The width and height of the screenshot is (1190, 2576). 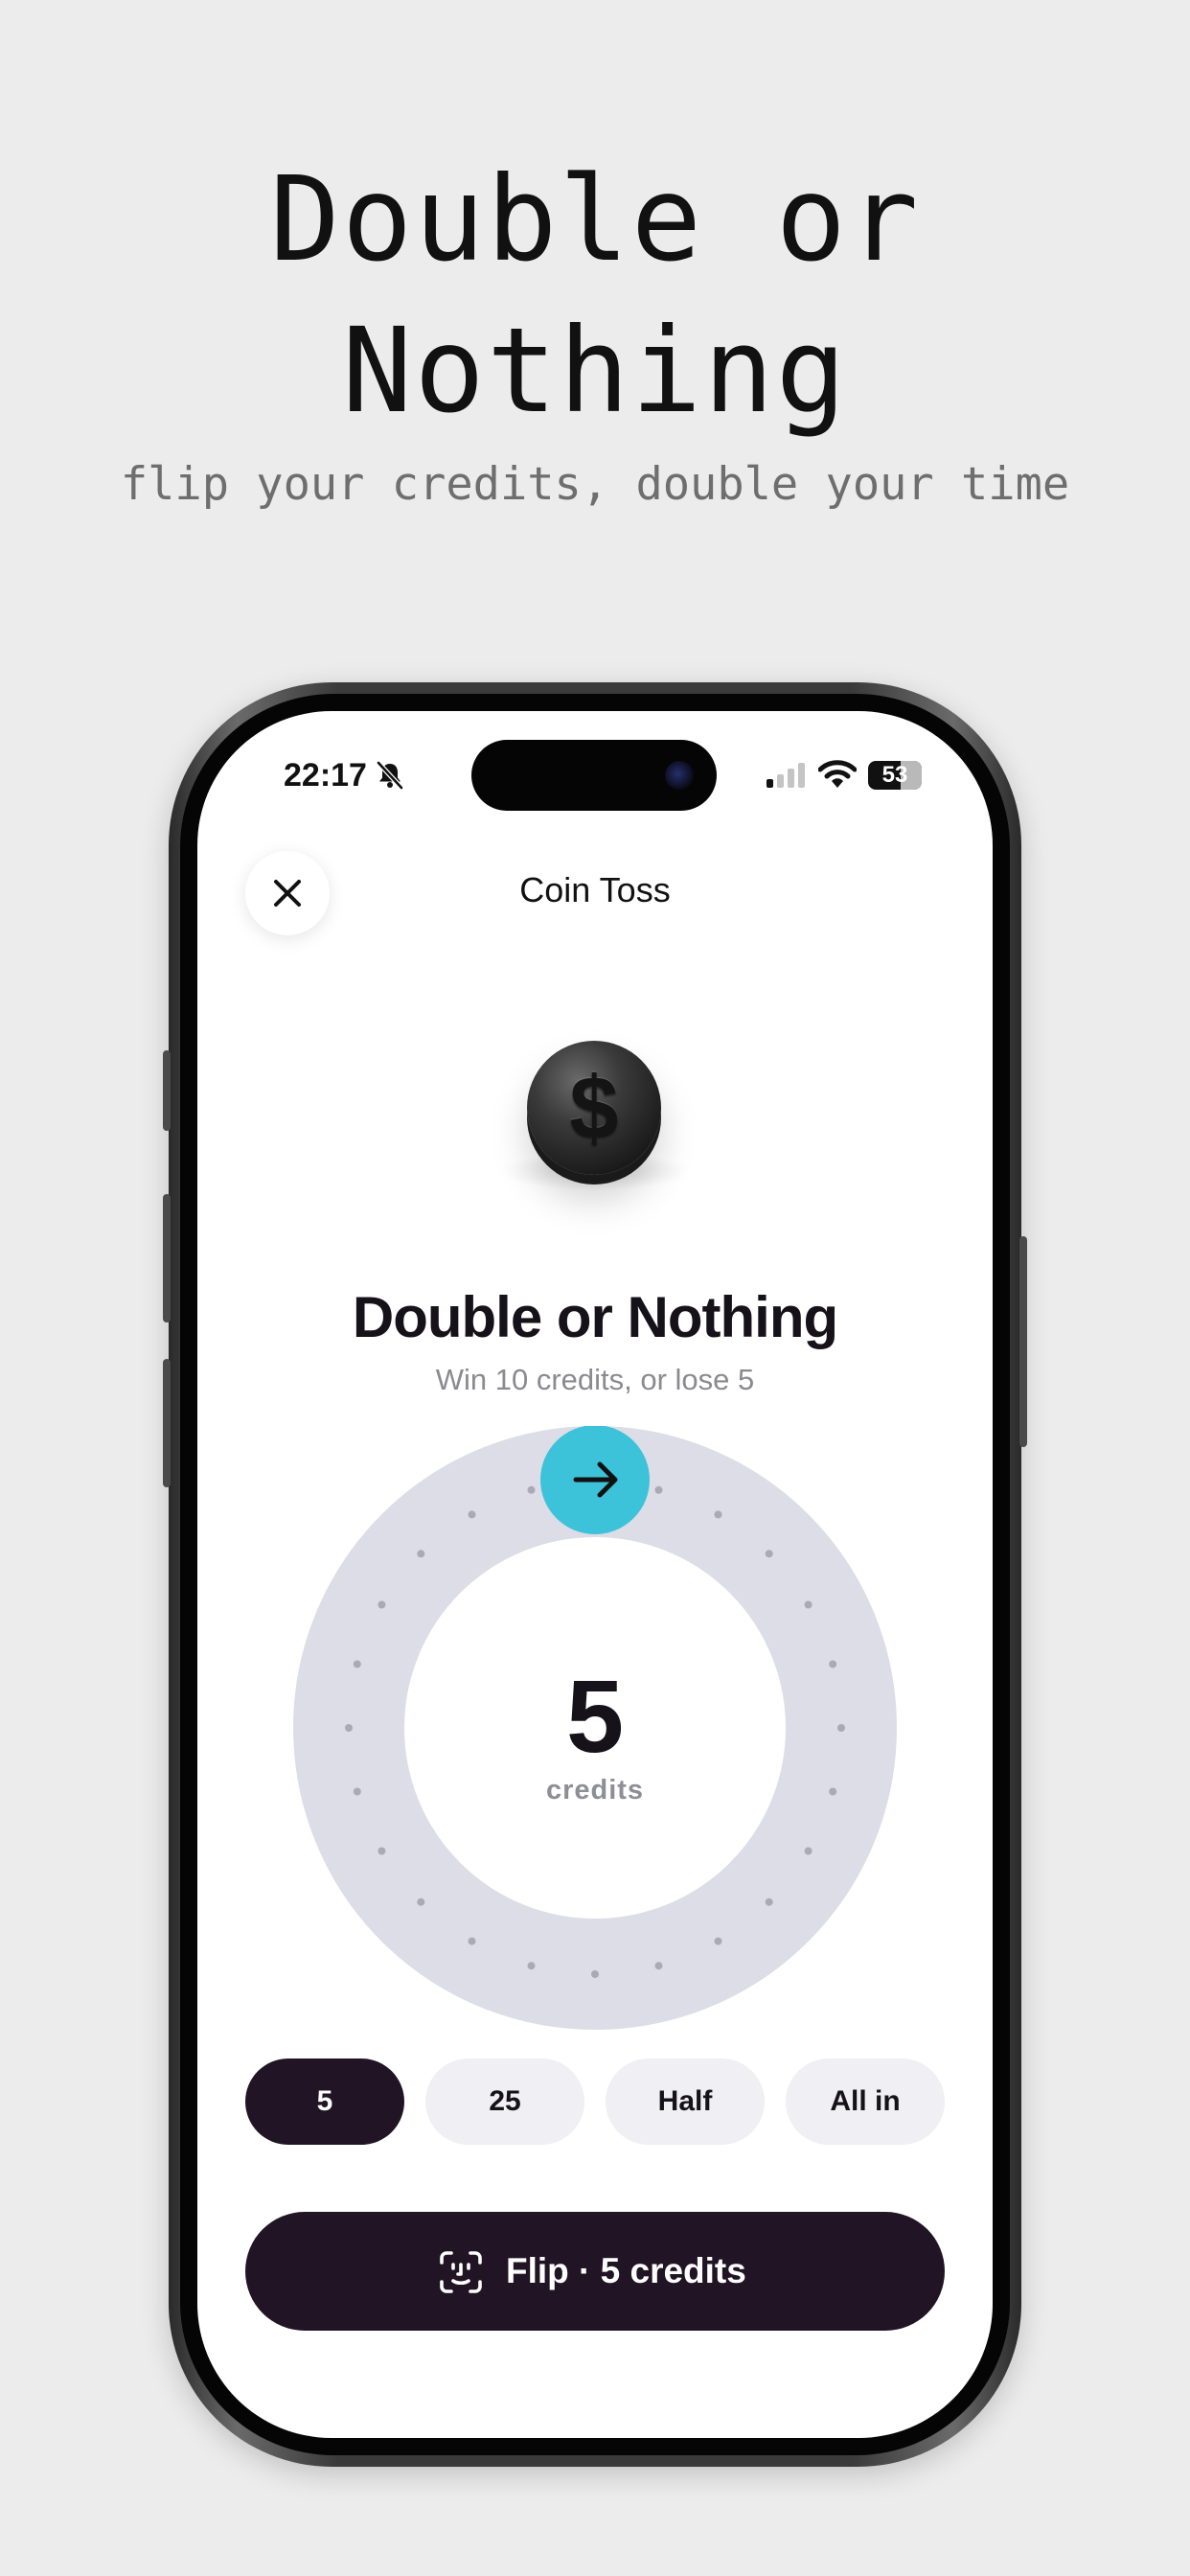 What do you see at coordinates (325, 2101) in the screenshot?
I see `chip-5: 5` at bounding box center [325, 2101].